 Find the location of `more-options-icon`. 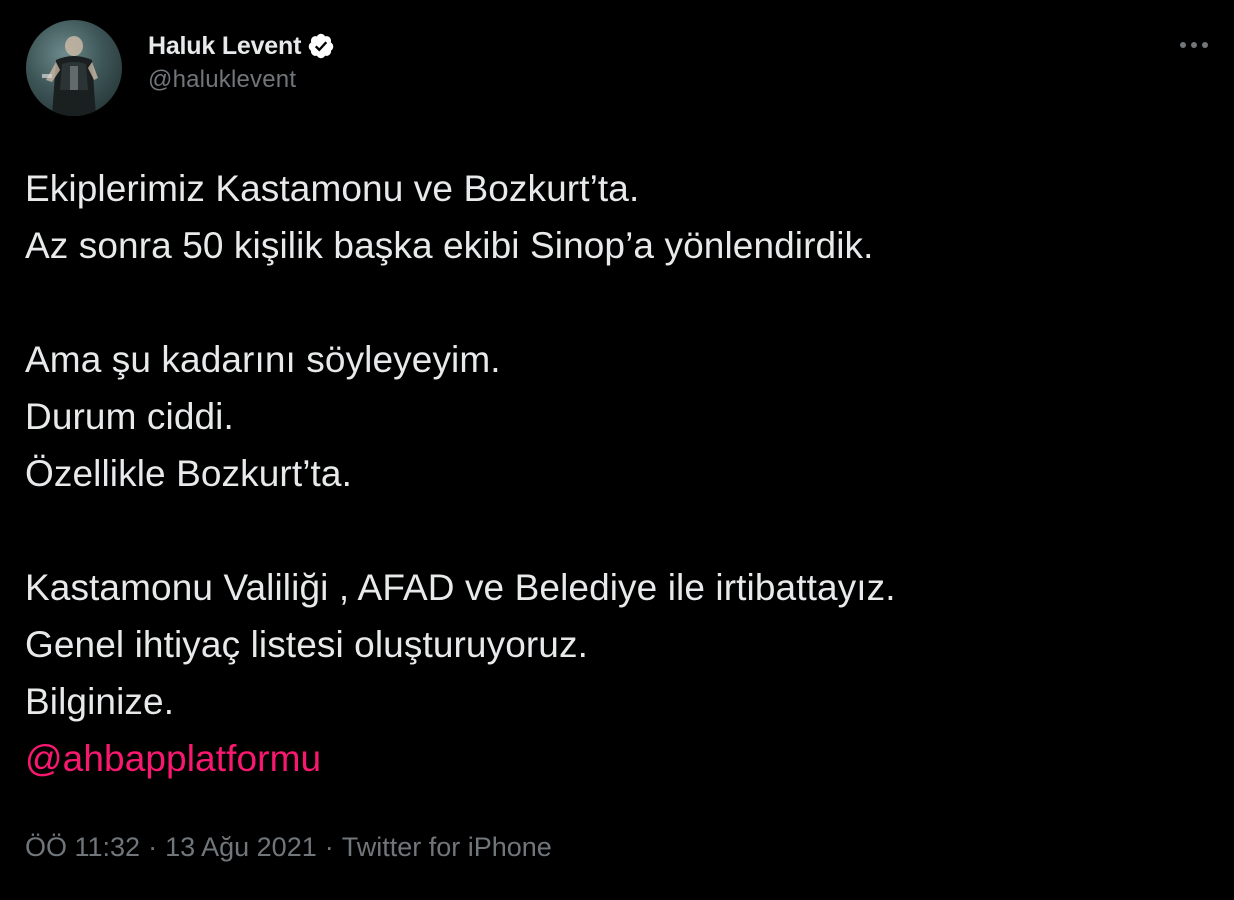

more-options-icon is located at coordinates (1194, 45).